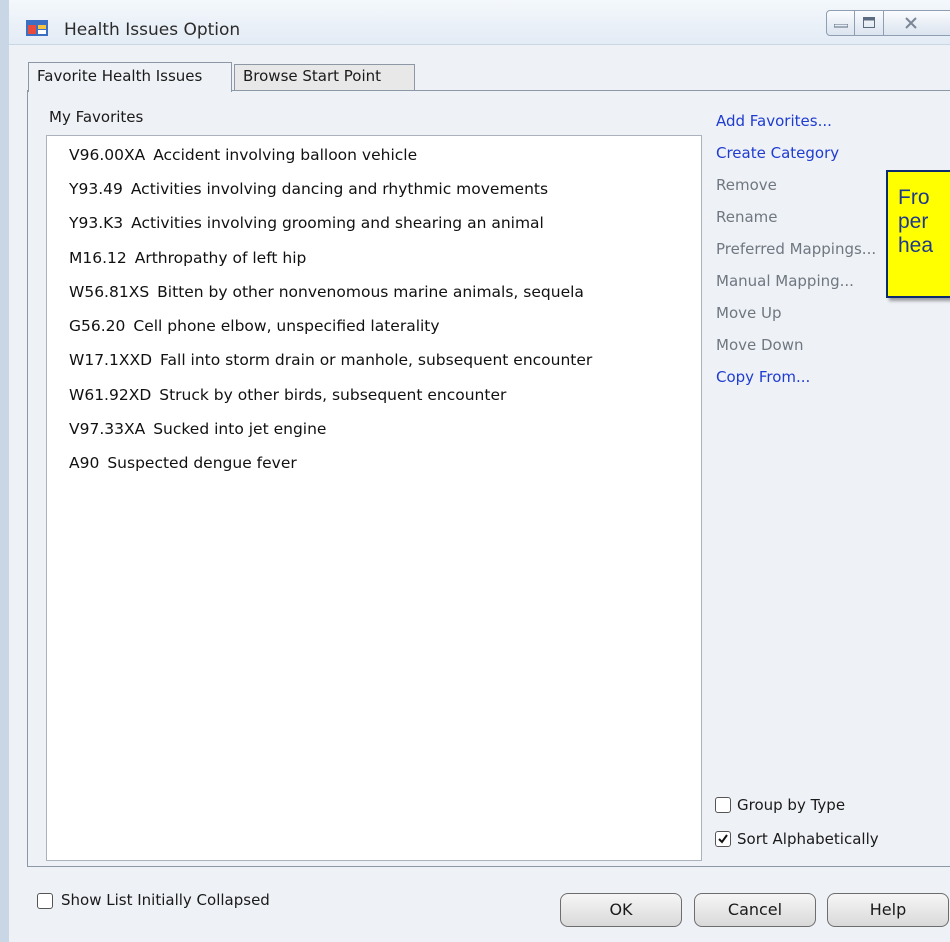 The height and width of the screenshot is (942, 950). I want to click on maximize-button, so click(869, 23).